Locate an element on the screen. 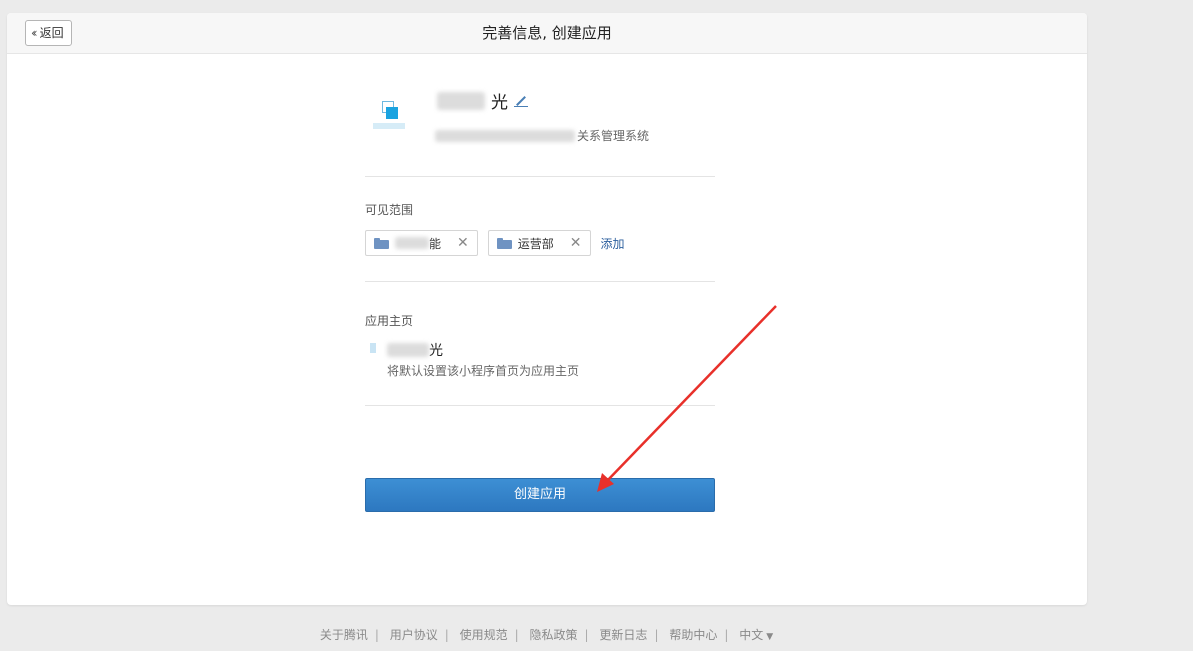 This screenshot has height=651, width=1193. footer: 关于腾讯 | 用户协议 | 使用规范 | 隐私政策 | 更新日志 | 帮助中心 | 中文 ▼ is located at coordinates (546, 635).